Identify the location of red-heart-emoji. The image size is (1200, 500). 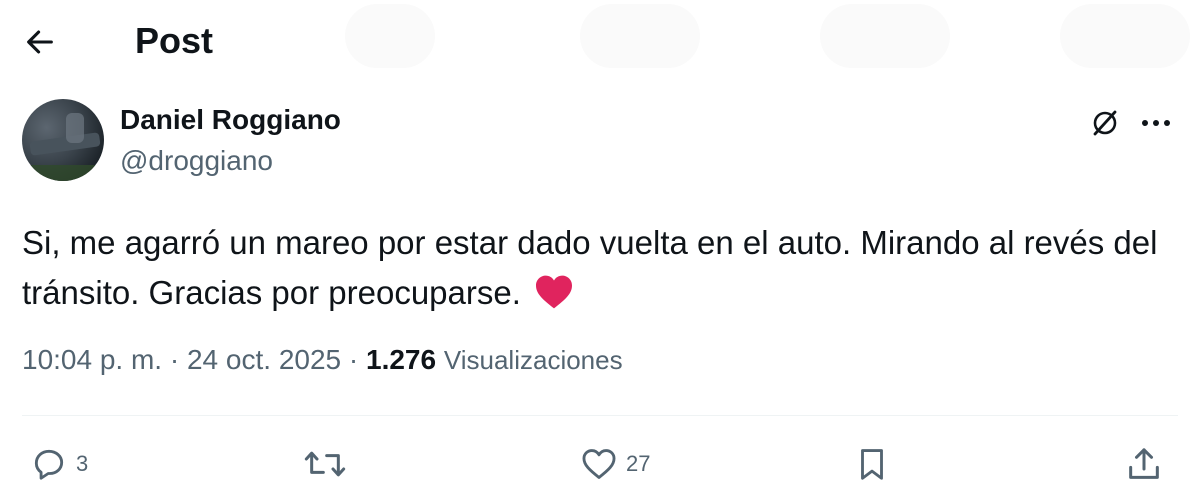
(554, 299).